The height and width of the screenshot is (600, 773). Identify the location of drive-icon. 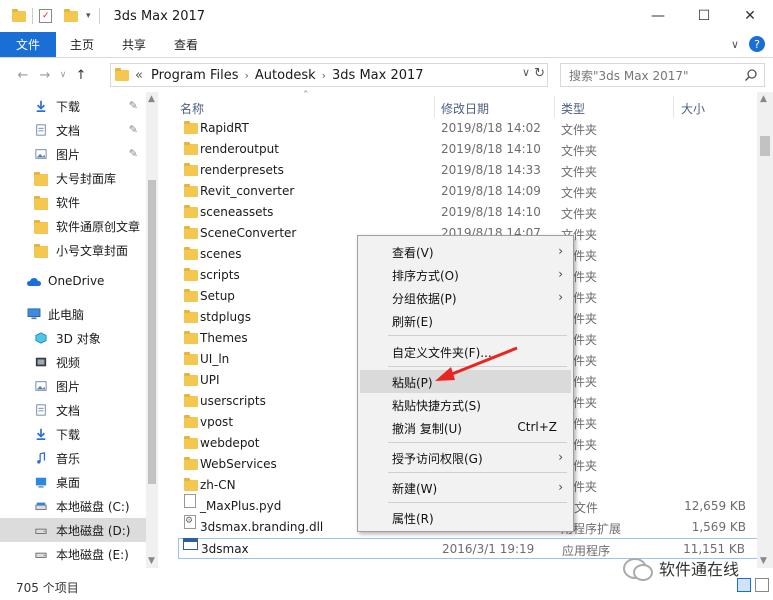
(41, 555).